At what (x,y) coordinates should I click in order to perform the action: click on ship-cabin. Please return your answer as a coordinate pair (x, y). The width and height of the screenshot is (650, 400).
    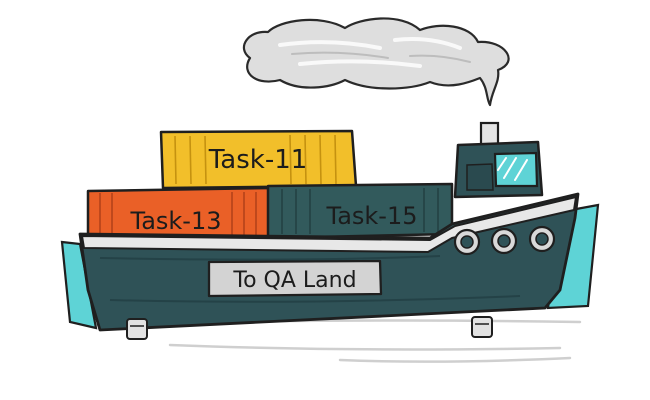
    Looking at the image, I should click on (498, 169).